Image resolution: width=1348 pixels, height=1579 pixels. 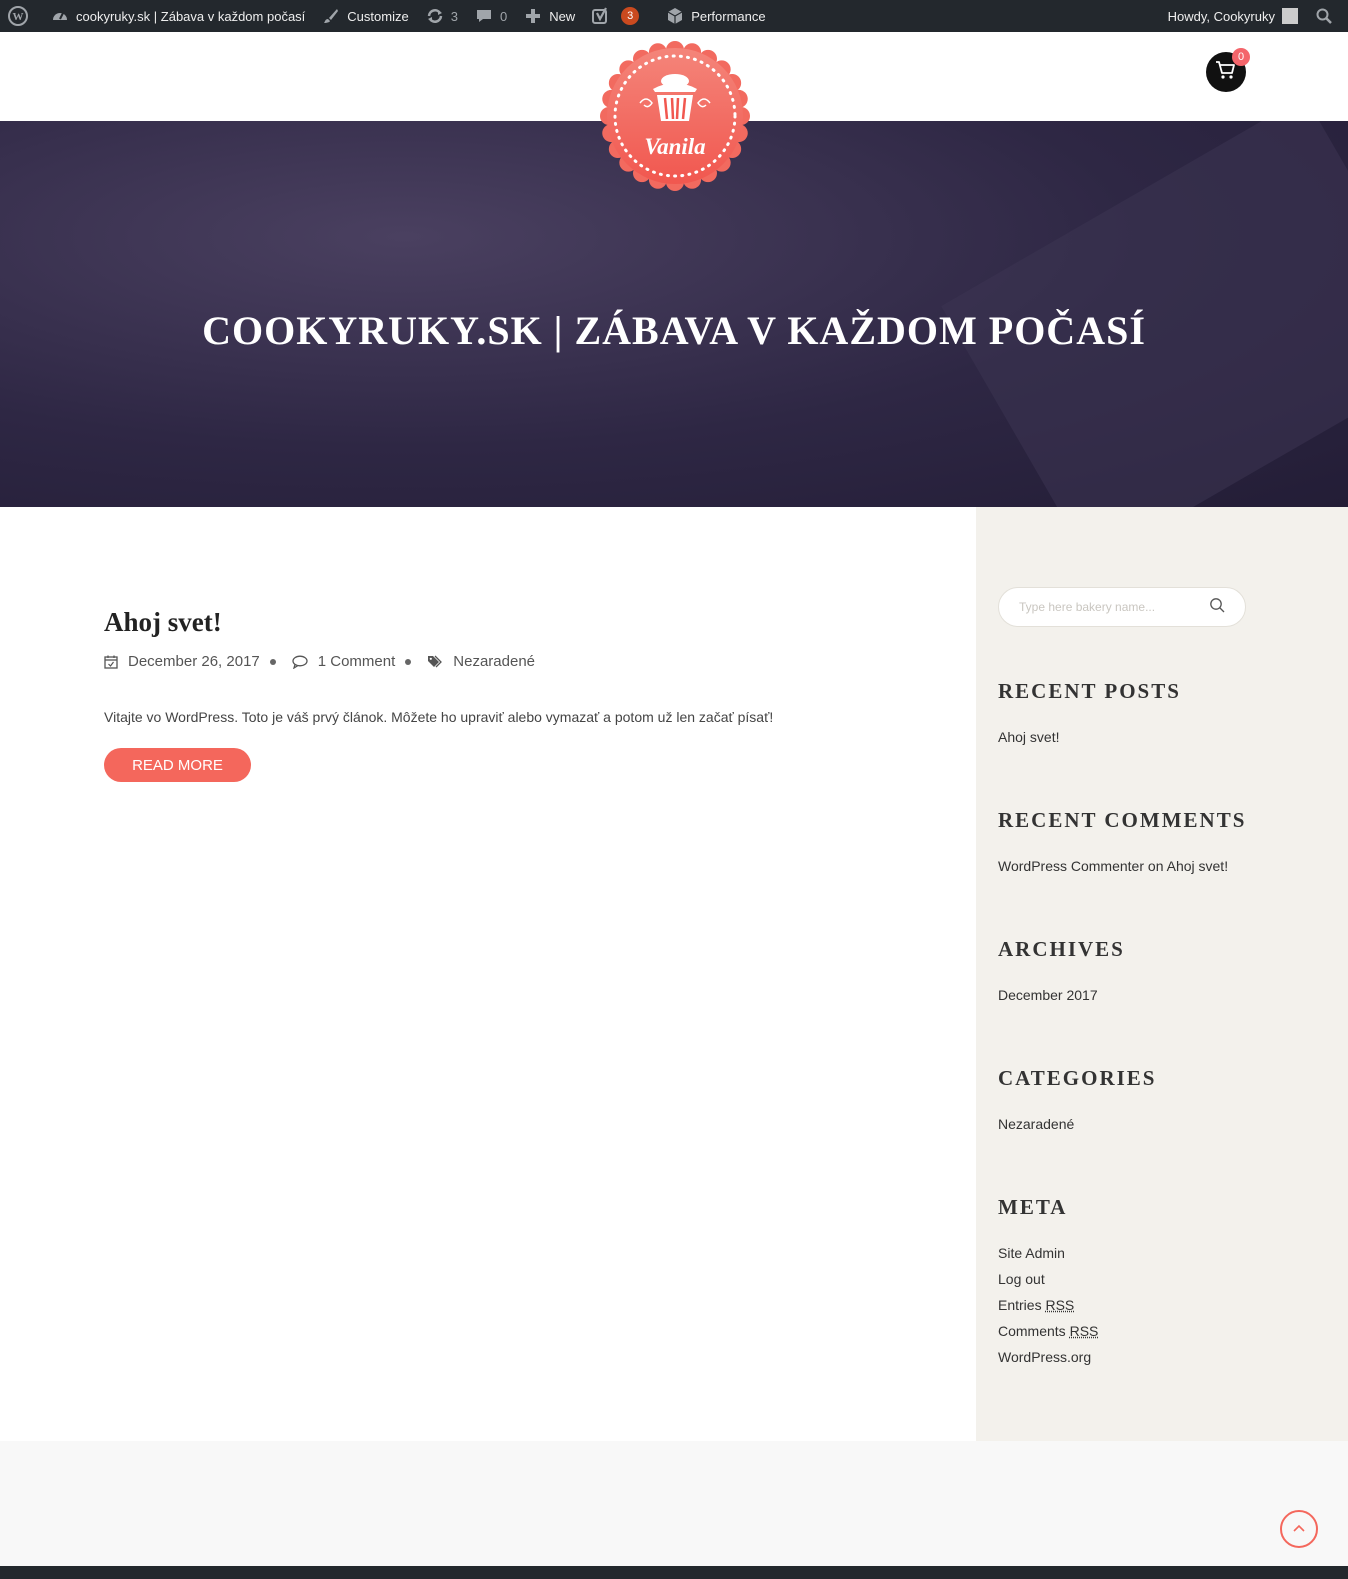 I want to click on comment-post-link: Ahoj svet!, so click(x=1197, y=866).